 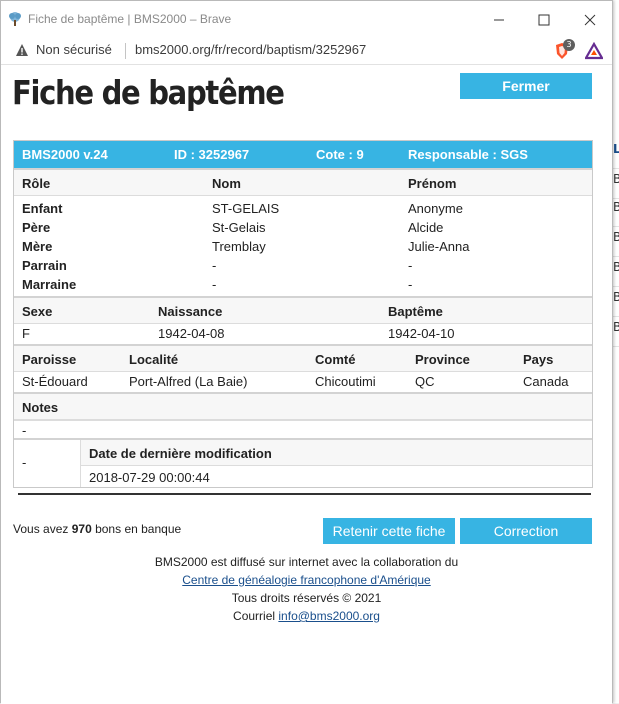 I want to click on bg-cell: Lo, so click(x=616, y=155).